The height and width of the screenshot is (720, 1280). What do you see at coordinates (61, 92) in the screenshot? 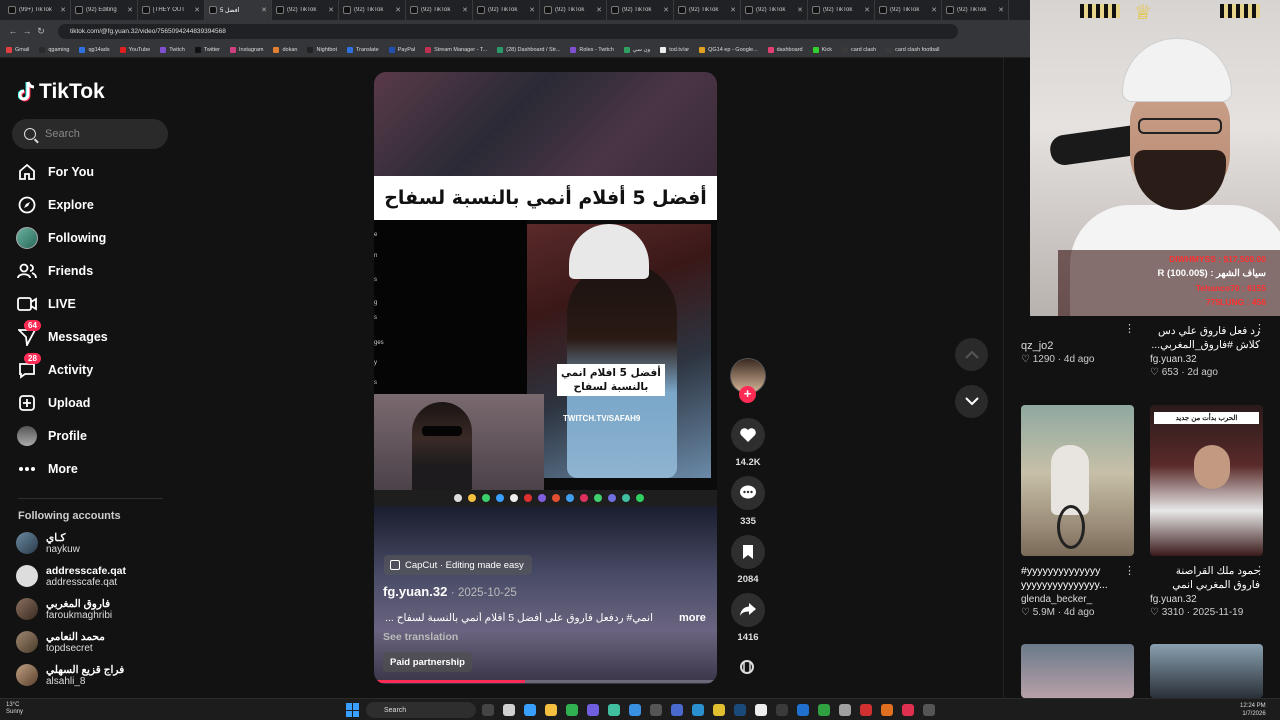
I see `tiktok-logo: TikTok` at bounding box center [61, 92].